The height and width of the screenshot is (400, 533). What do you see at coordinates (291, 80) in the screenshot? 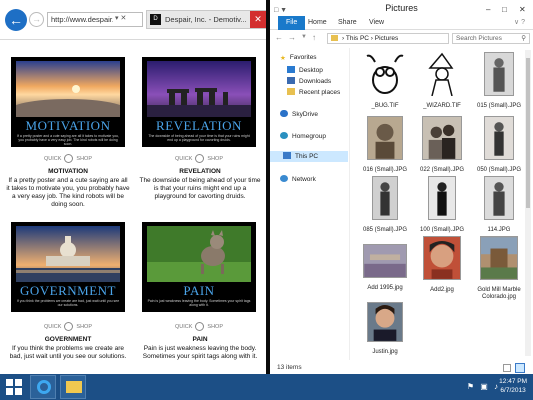
I see `downloads-icon` at bounding box center [291, 80].